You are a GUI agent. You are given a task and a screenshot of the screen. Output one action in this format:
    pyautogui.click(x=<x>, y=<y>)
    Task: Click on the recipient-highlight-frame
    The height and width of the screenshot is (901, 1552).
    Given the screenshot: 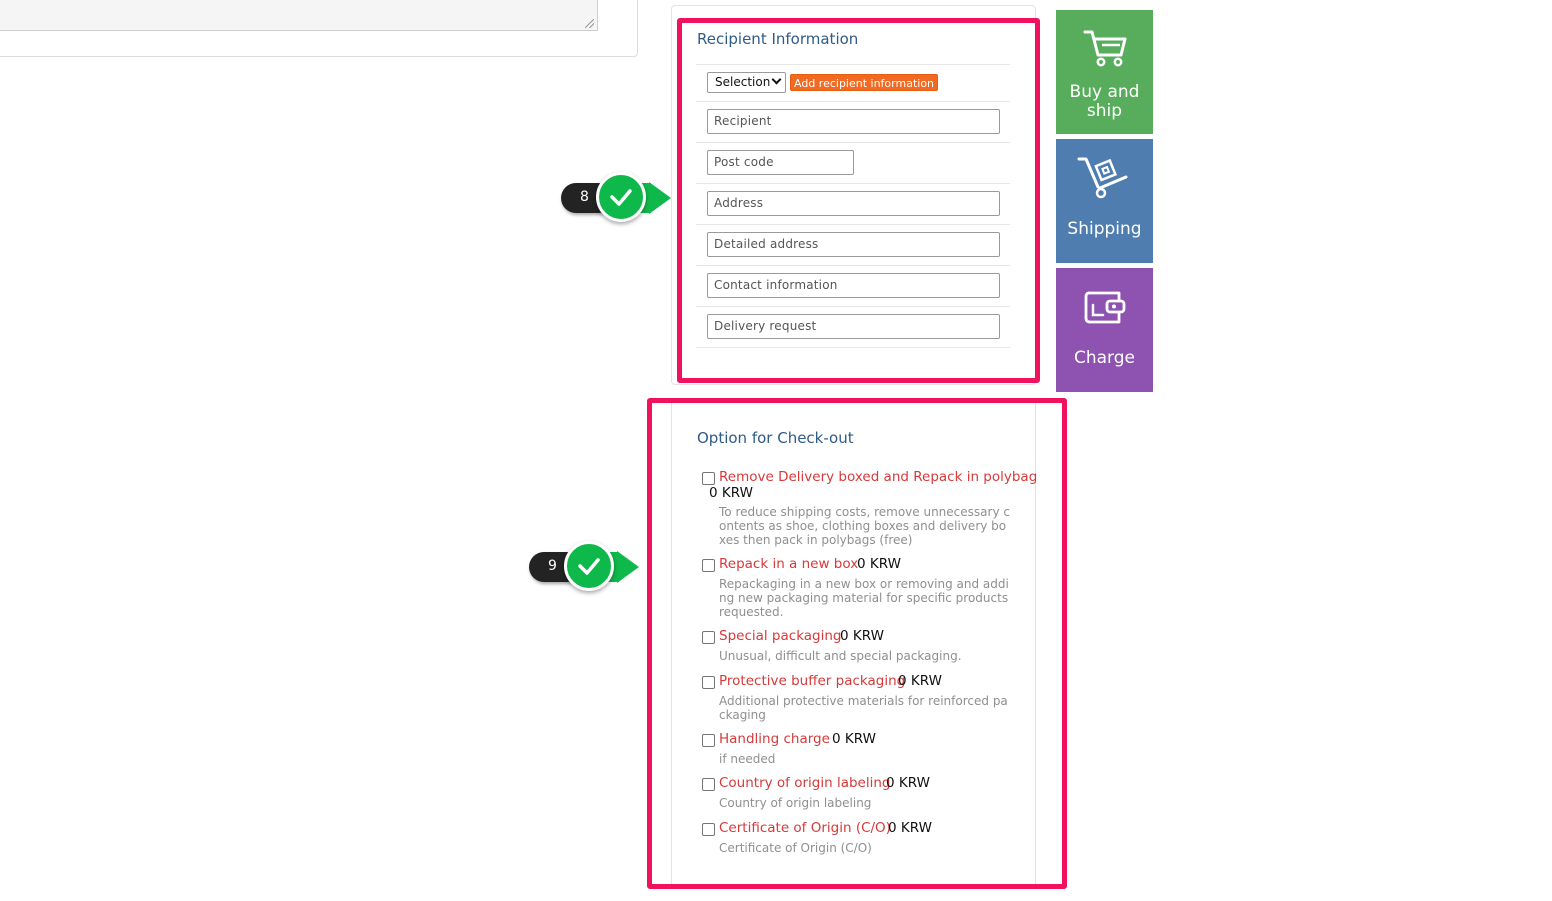 What is the action you would take?
    pyautogui.click(x=858, y=200)
    